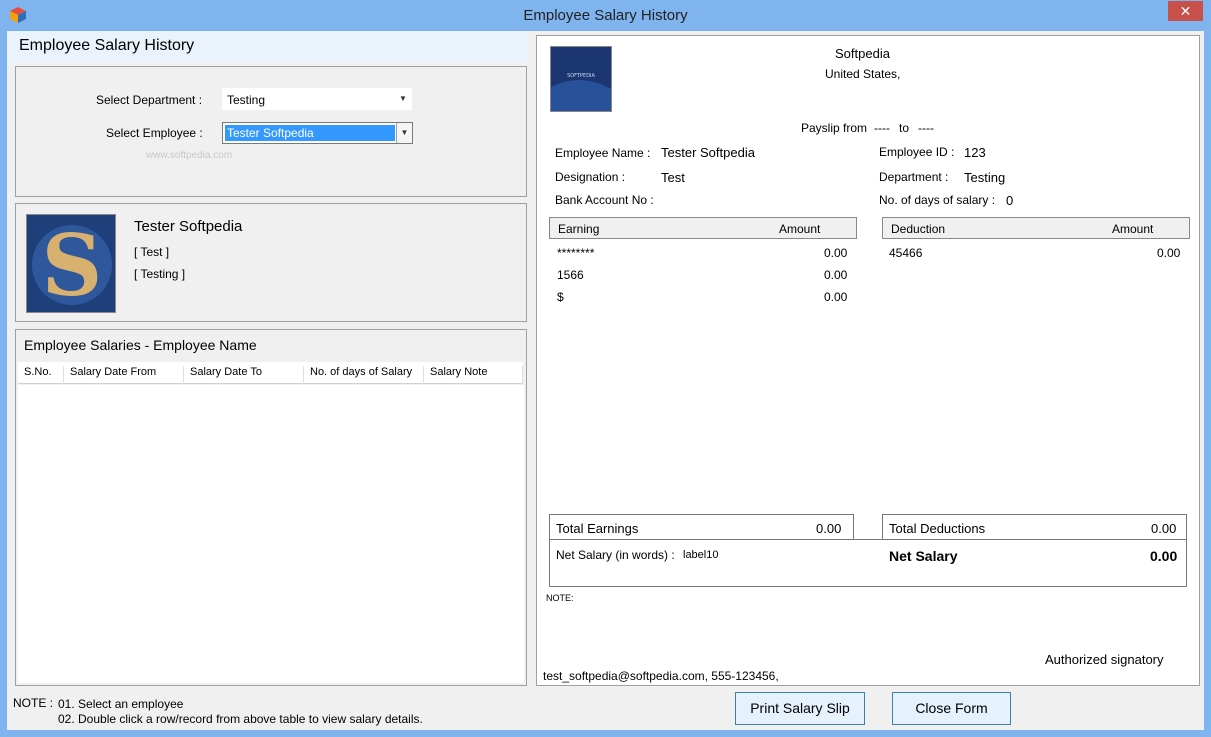 Image resolution: width=1211 pixels, height=737 pixels. I want to click on note-label: NOTE :, so click(33, 703).